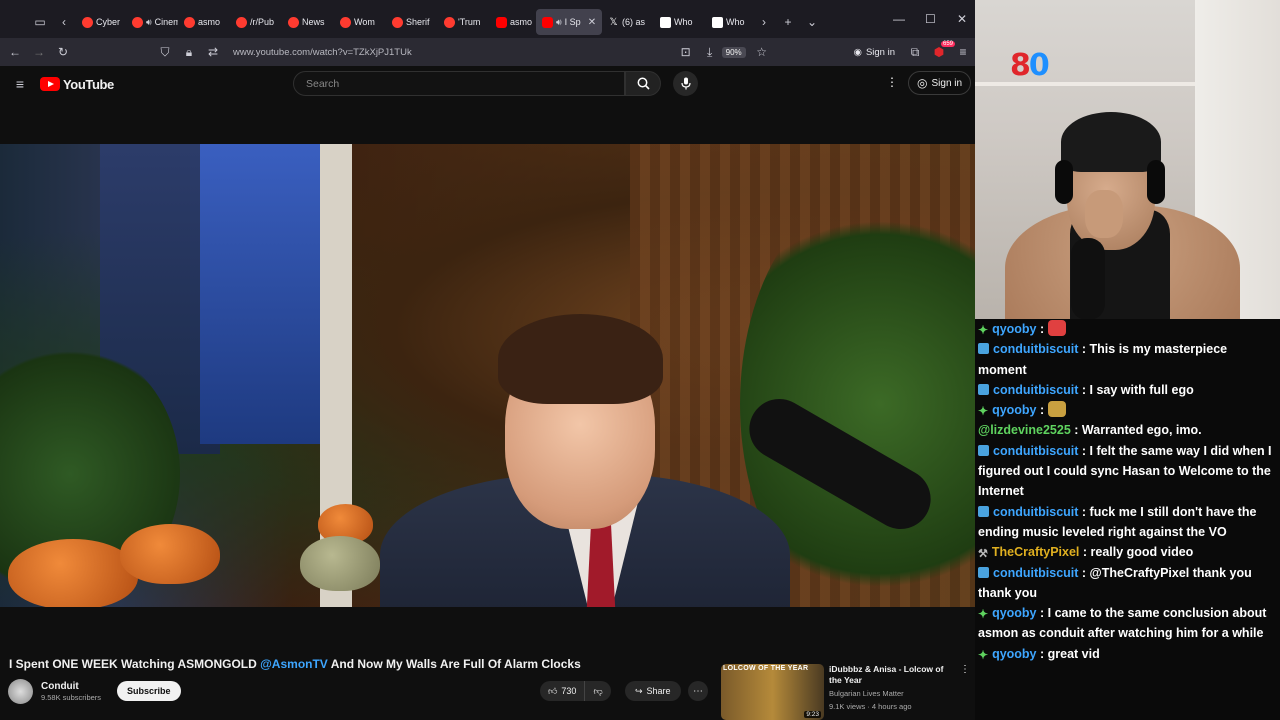 This screenshot has height=720, width=1280. I want to click on pocket-icon: ⤓, so click(710, 52).